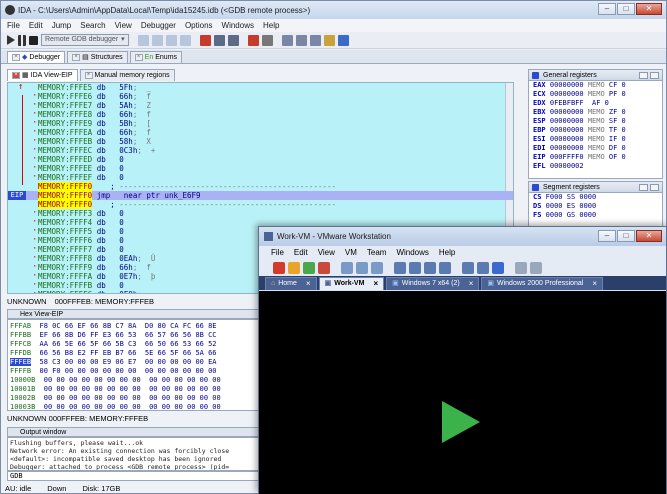 The width and height of the screenshot is (667, 494). What do you see at coordinates (617, 157) in the screenshot?
I see `flag-value: OF 0` at bounding box center [617, 157].